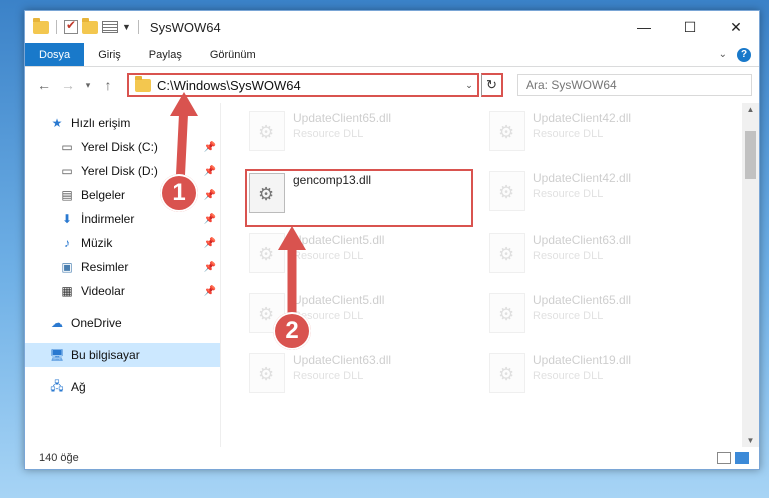 The height and width of the screenshot is (498, 769). Describe the element at coordinates (122, 147) in the screenshot. I see `sidebar-item-disk-c: ▭ Yerel Disk (C:) 📌` at that location.